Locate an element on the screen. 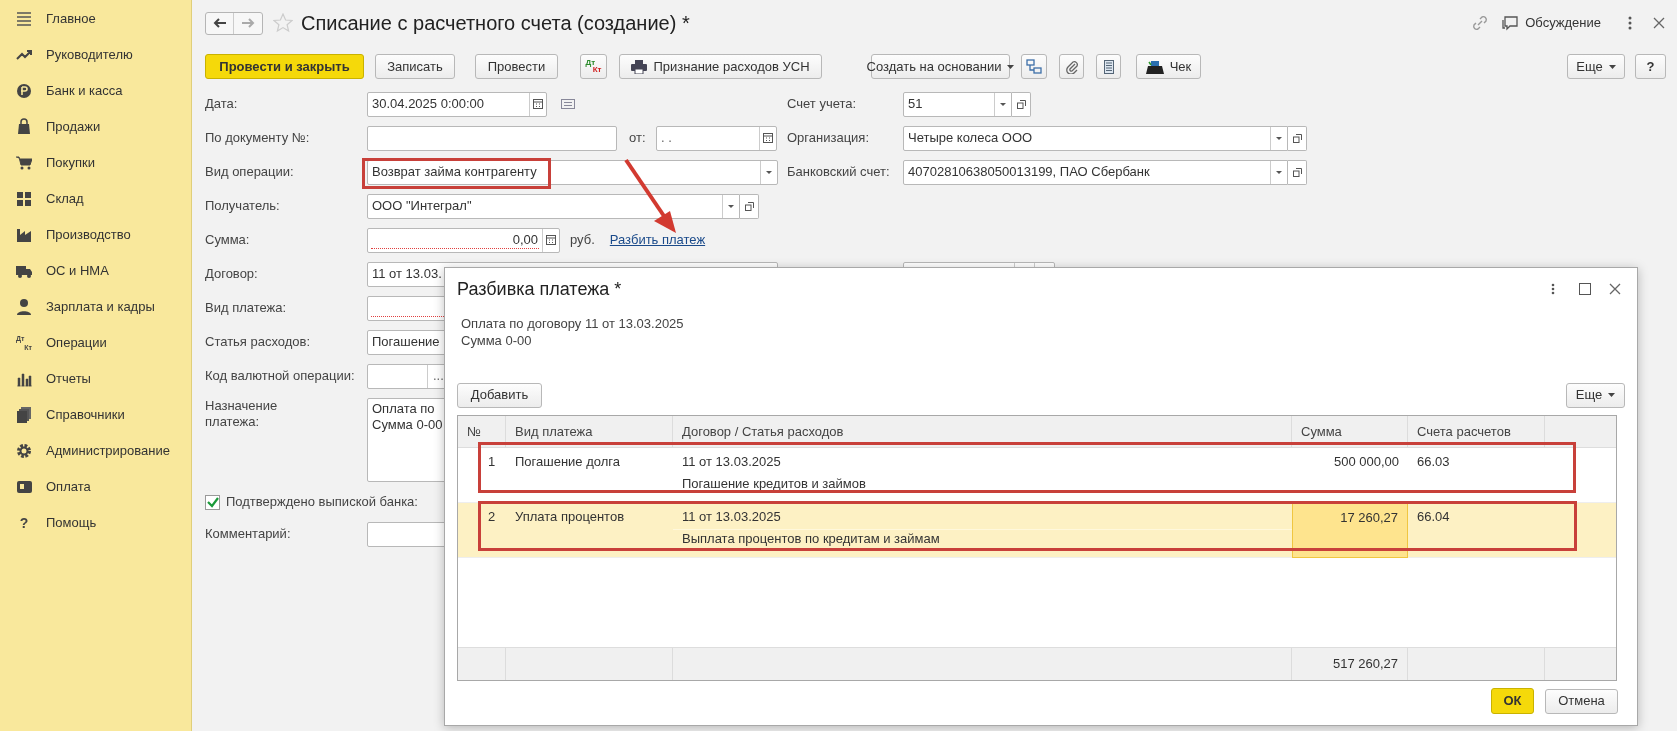  structure-button is located at coordinates (1034, 66).